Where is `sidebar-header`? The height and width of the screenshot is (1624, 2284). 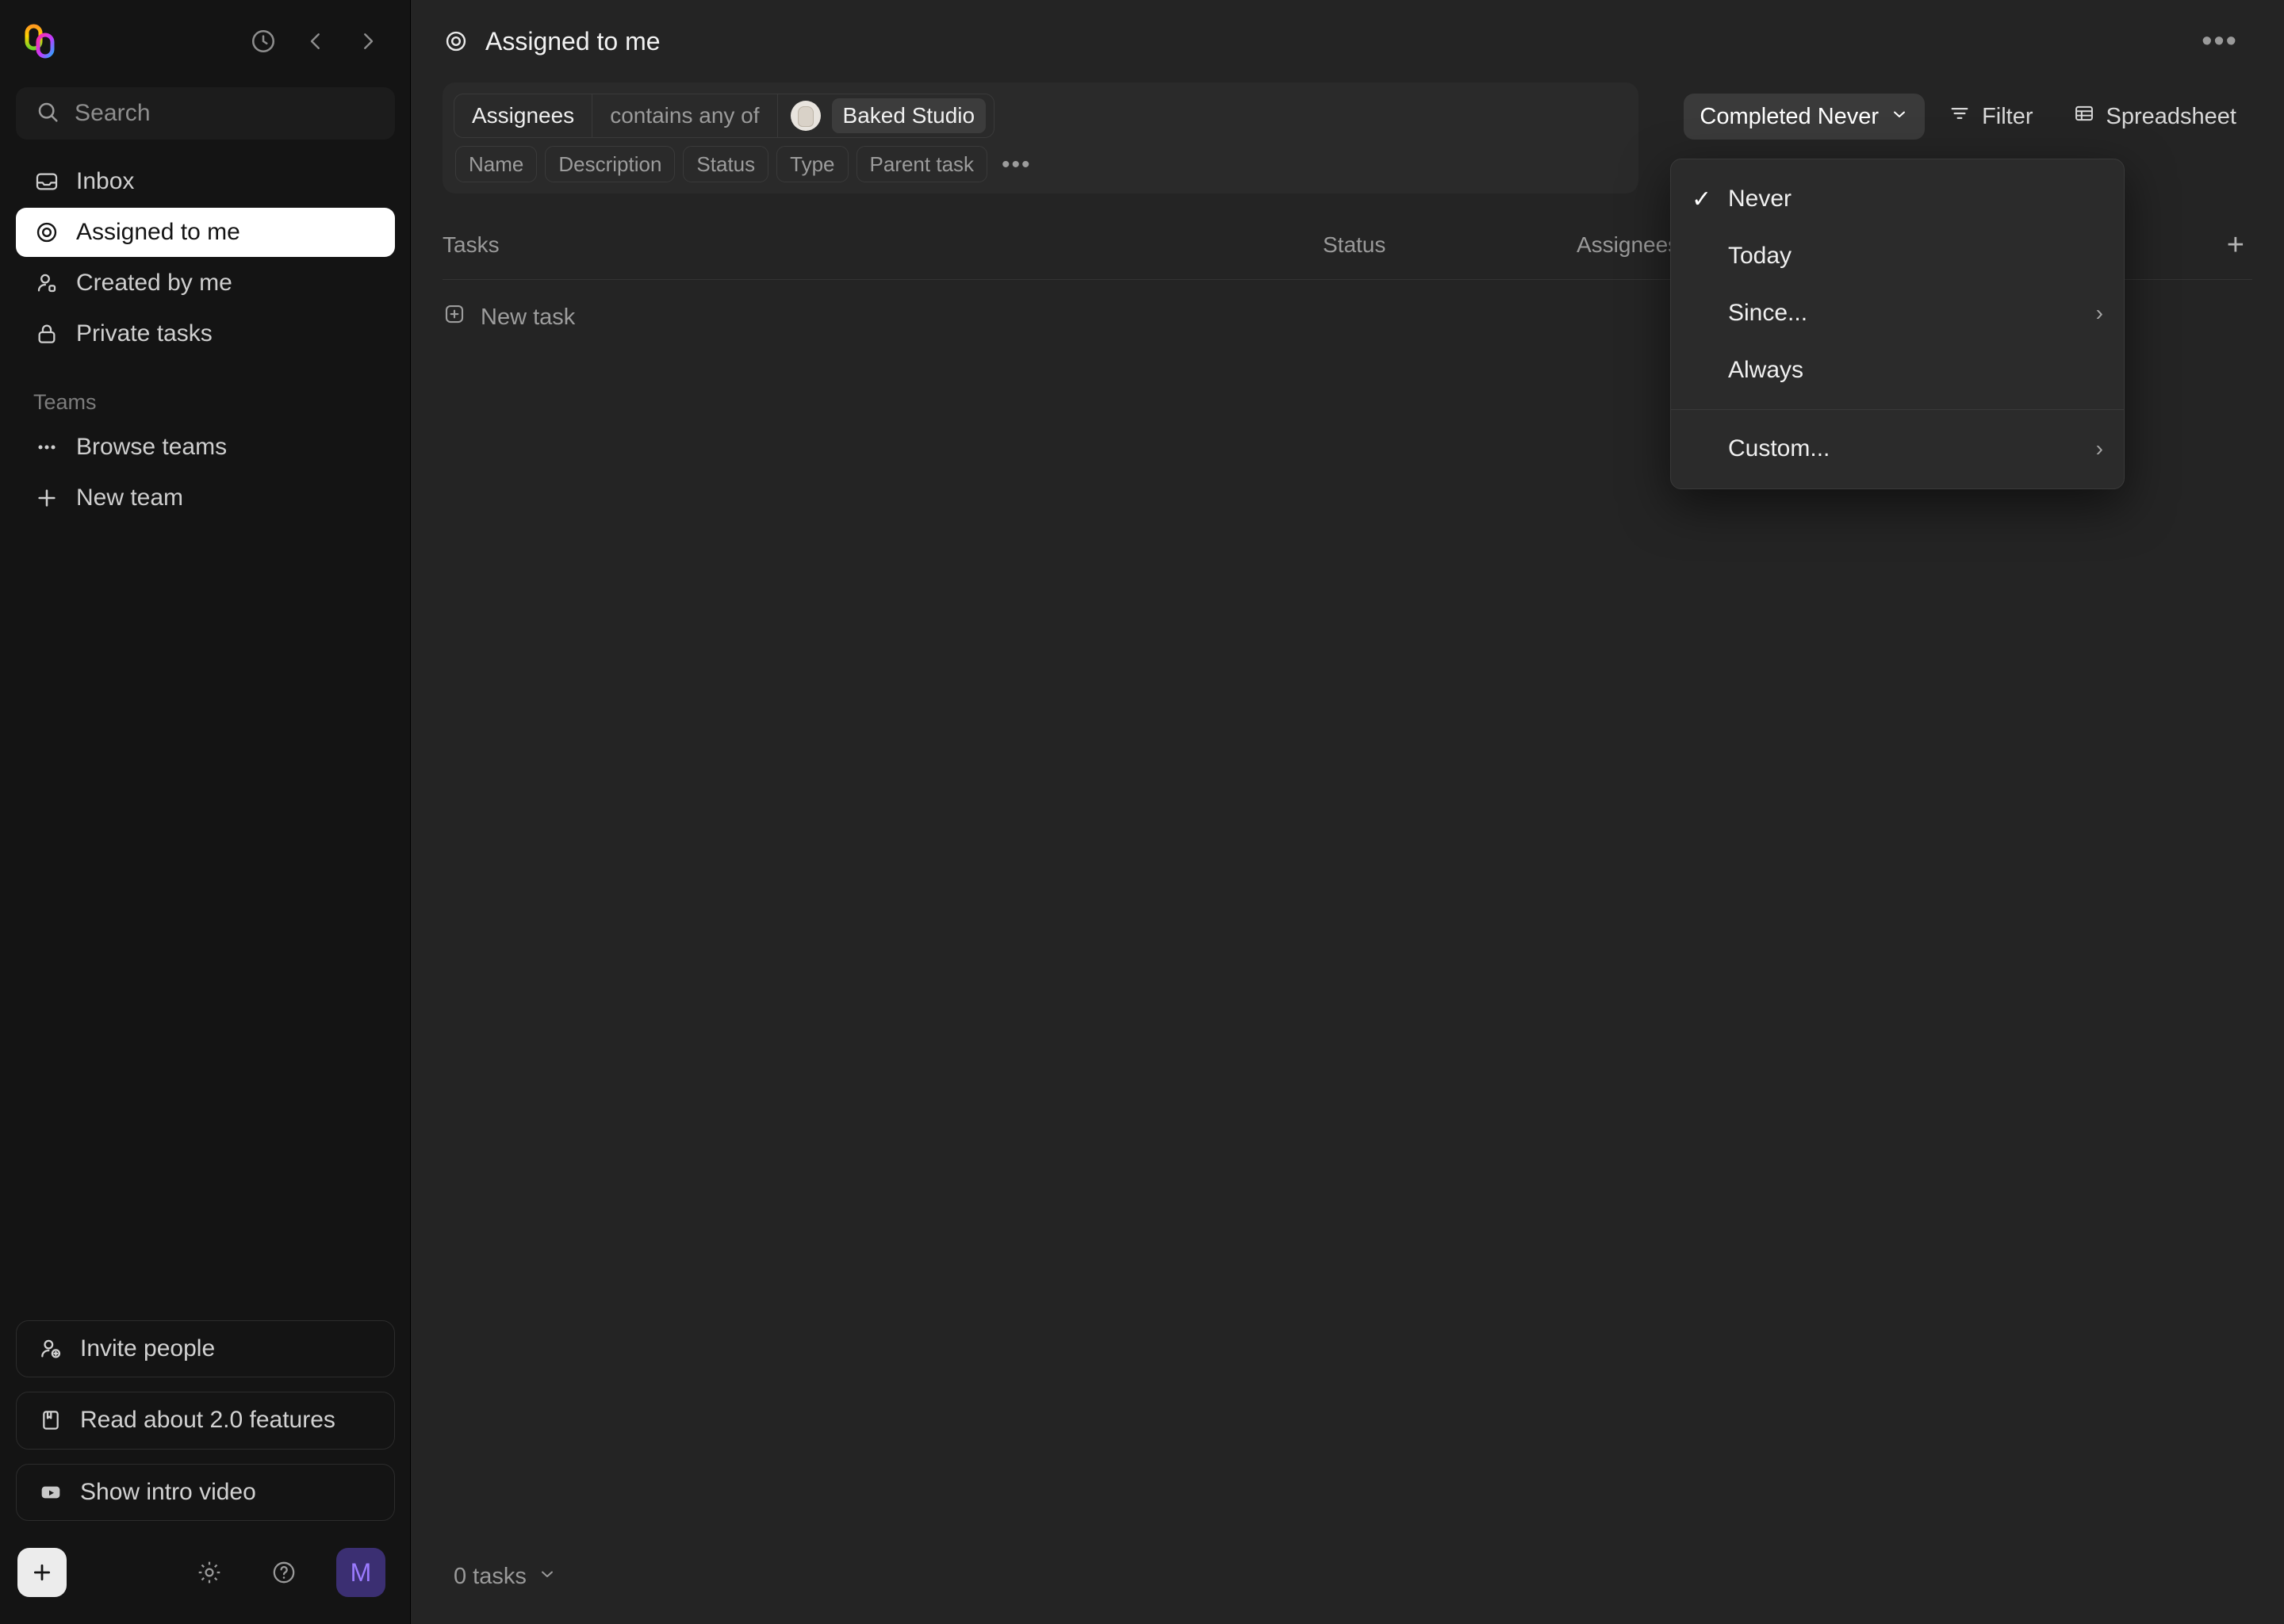 sidebar-header is located at coordinates (205, 41).